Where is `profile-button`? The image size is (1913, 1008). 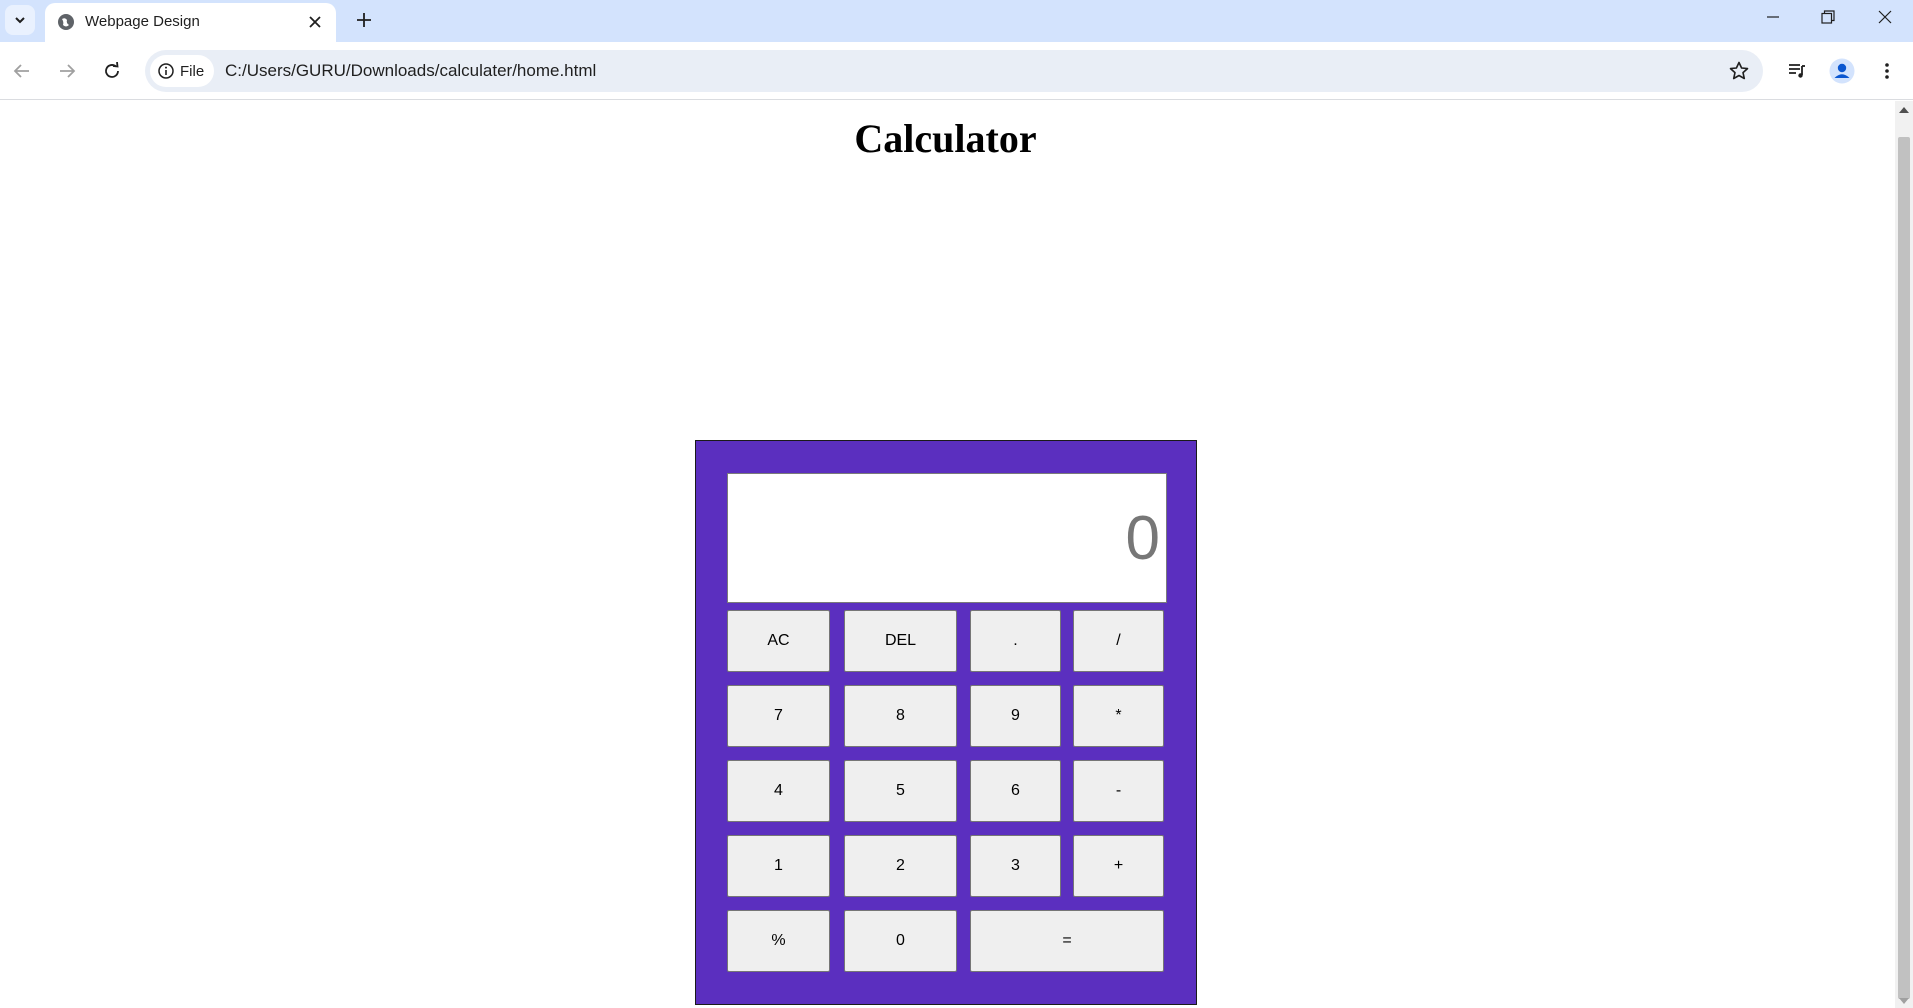 profile-button is located at coordinates (1842, 71).